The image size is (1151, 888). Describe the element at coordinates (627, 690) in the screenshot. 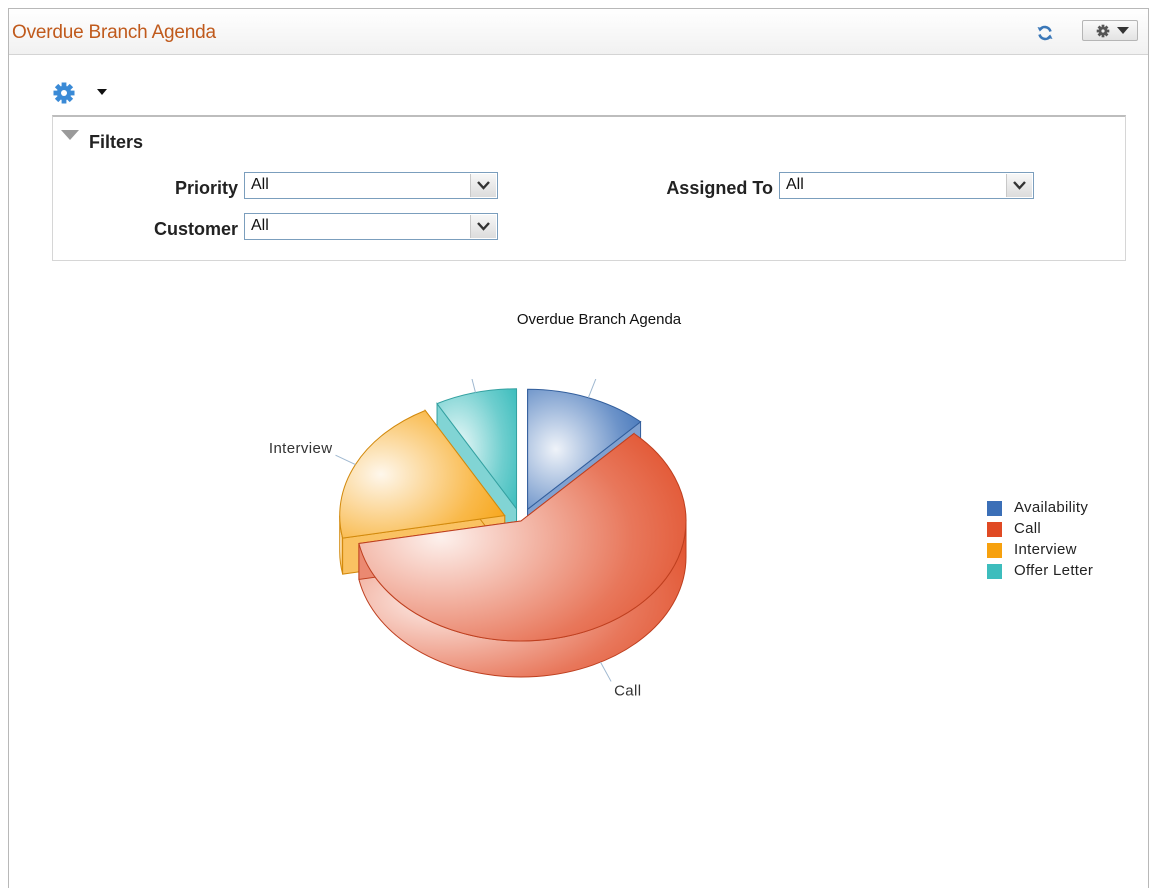

I see `pie-label-call: Call` at that location.